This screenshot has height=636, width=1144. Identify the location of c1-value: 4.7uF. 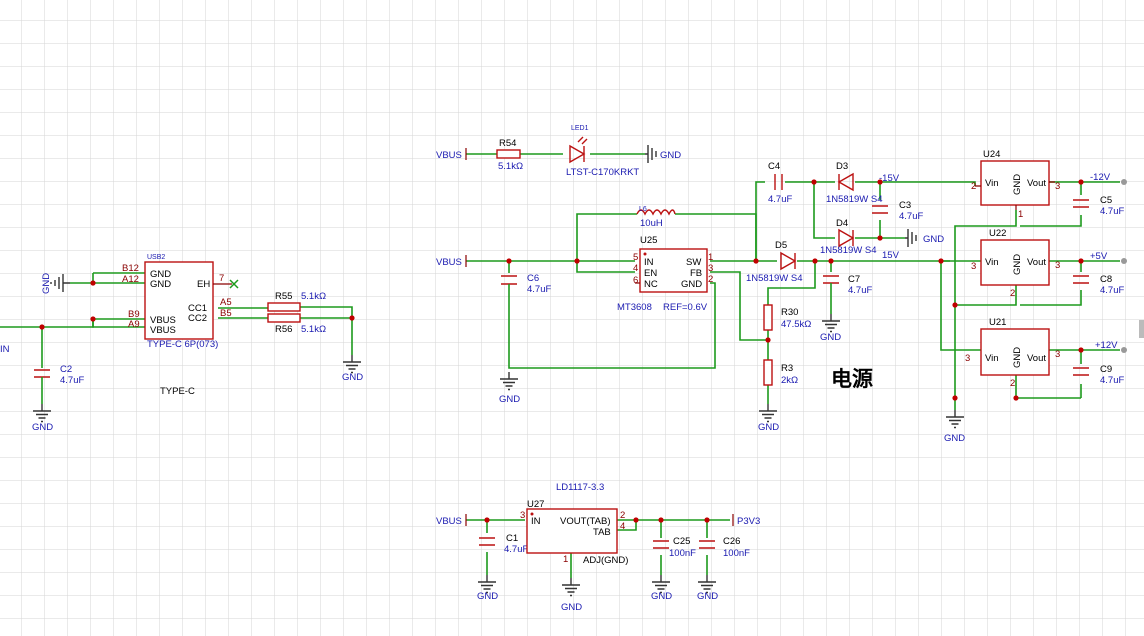
(516, 549).